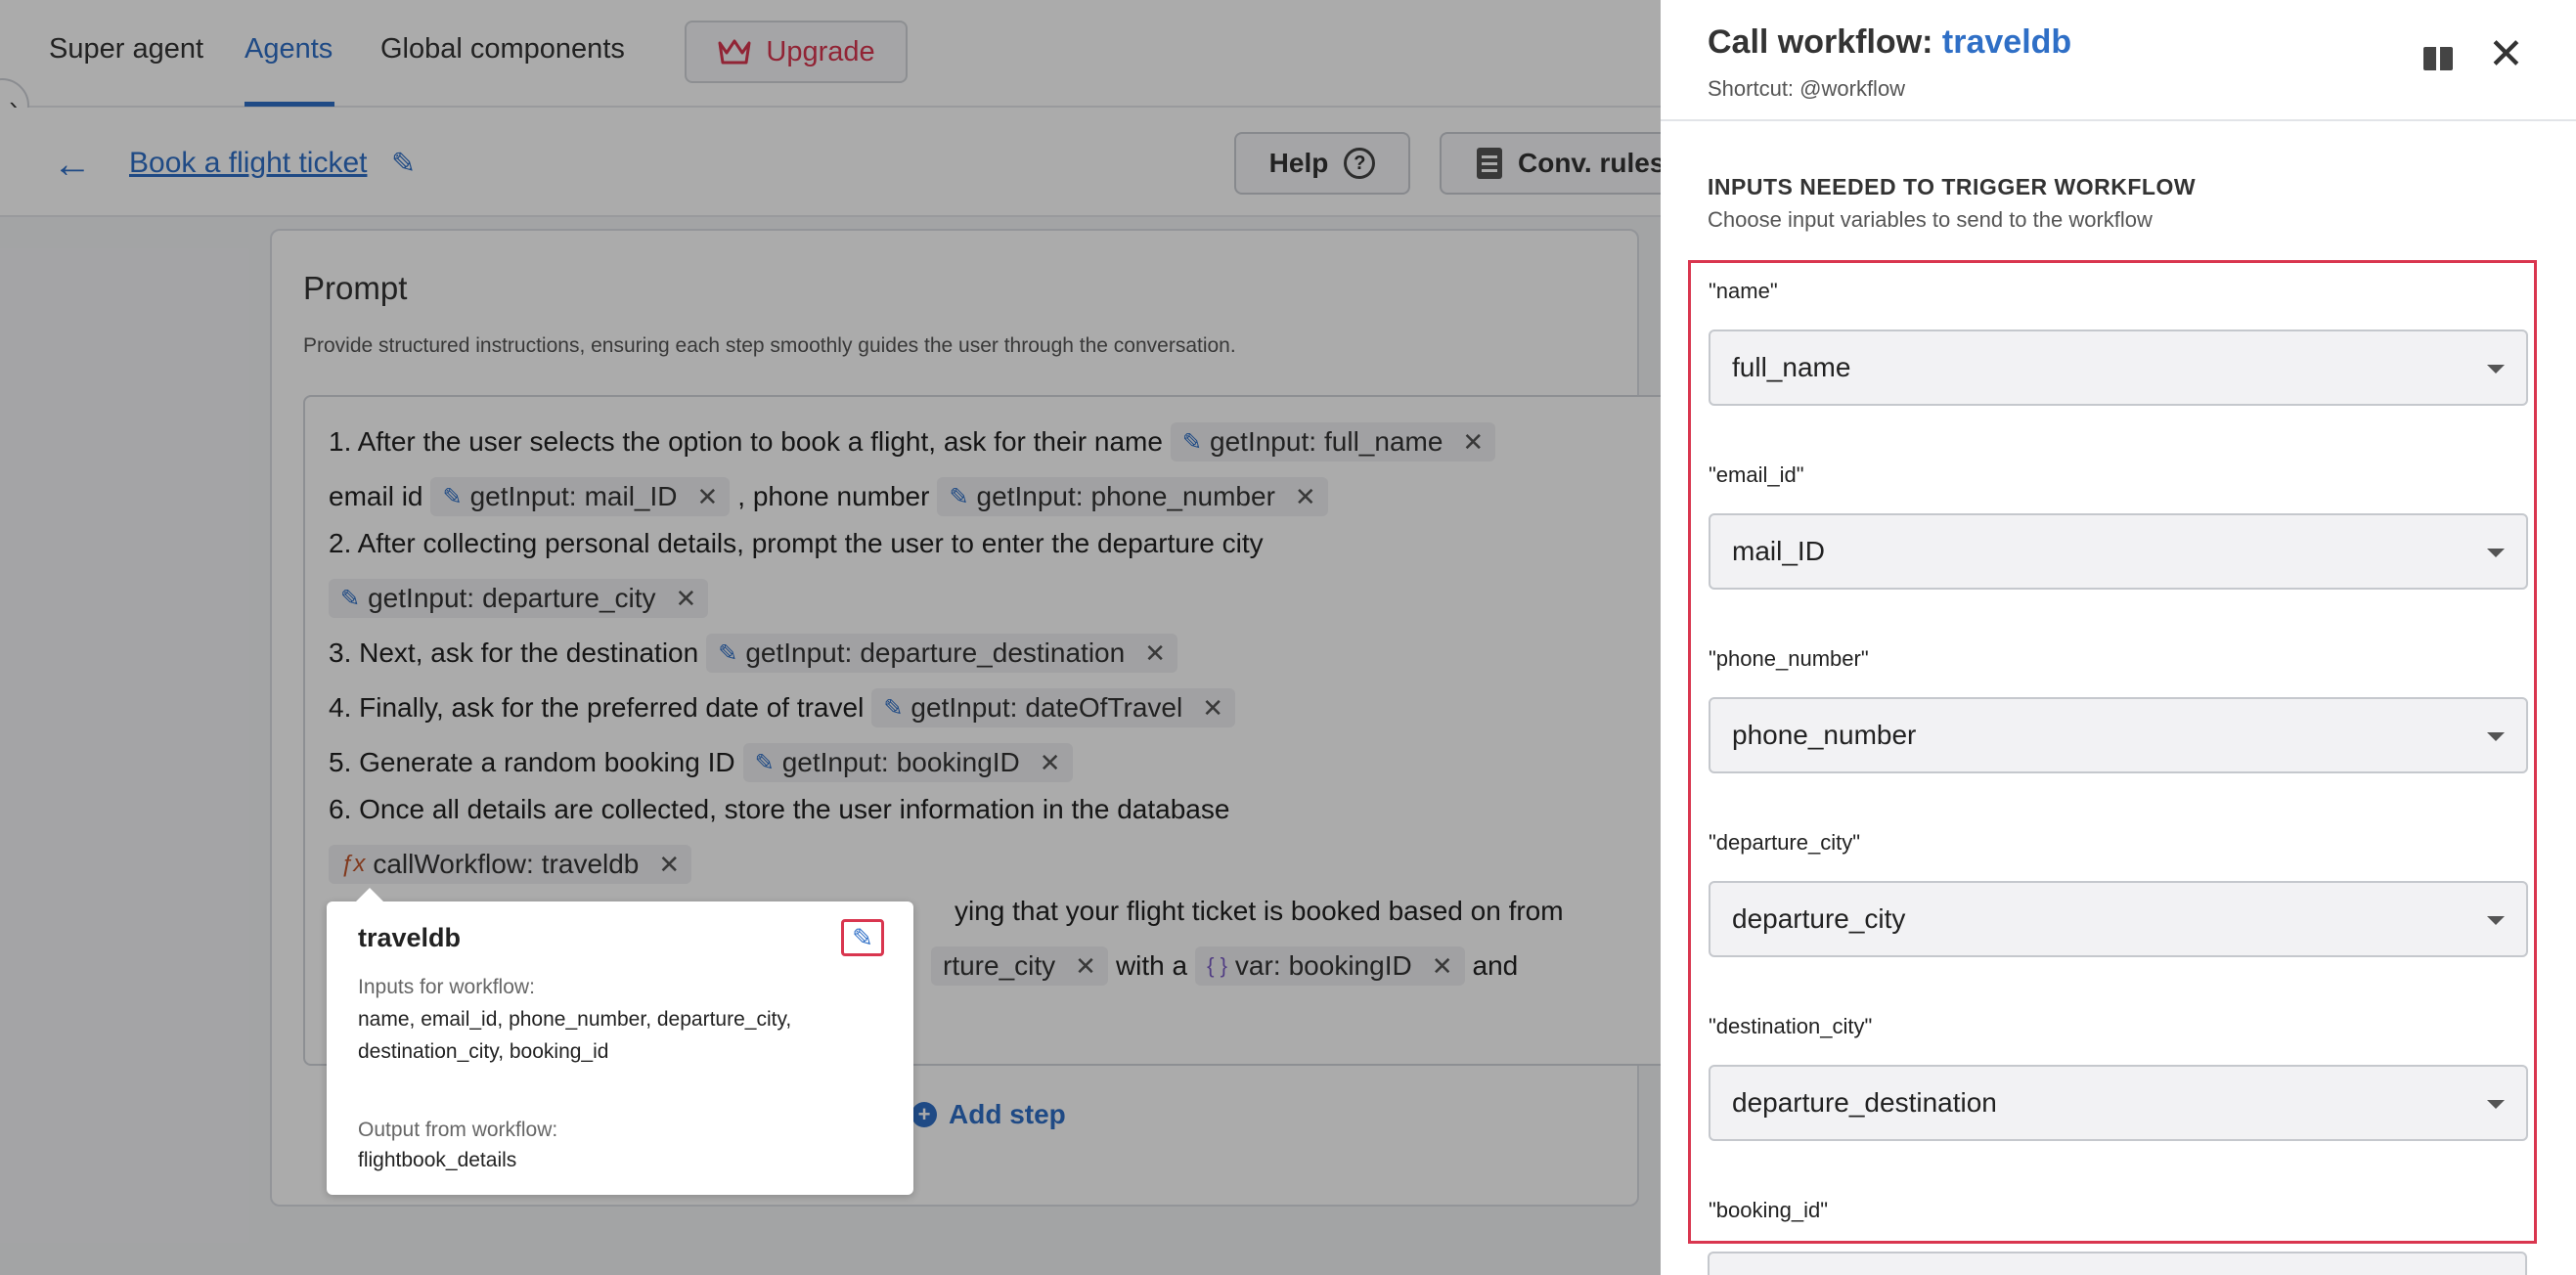 Image resolution: width=2576 pixels, height=1275 pixels. What do you see at coordinates (1756, 474) in the screenshot?
I see `field-label: "email_id"` at bounding box center [1756, 474].